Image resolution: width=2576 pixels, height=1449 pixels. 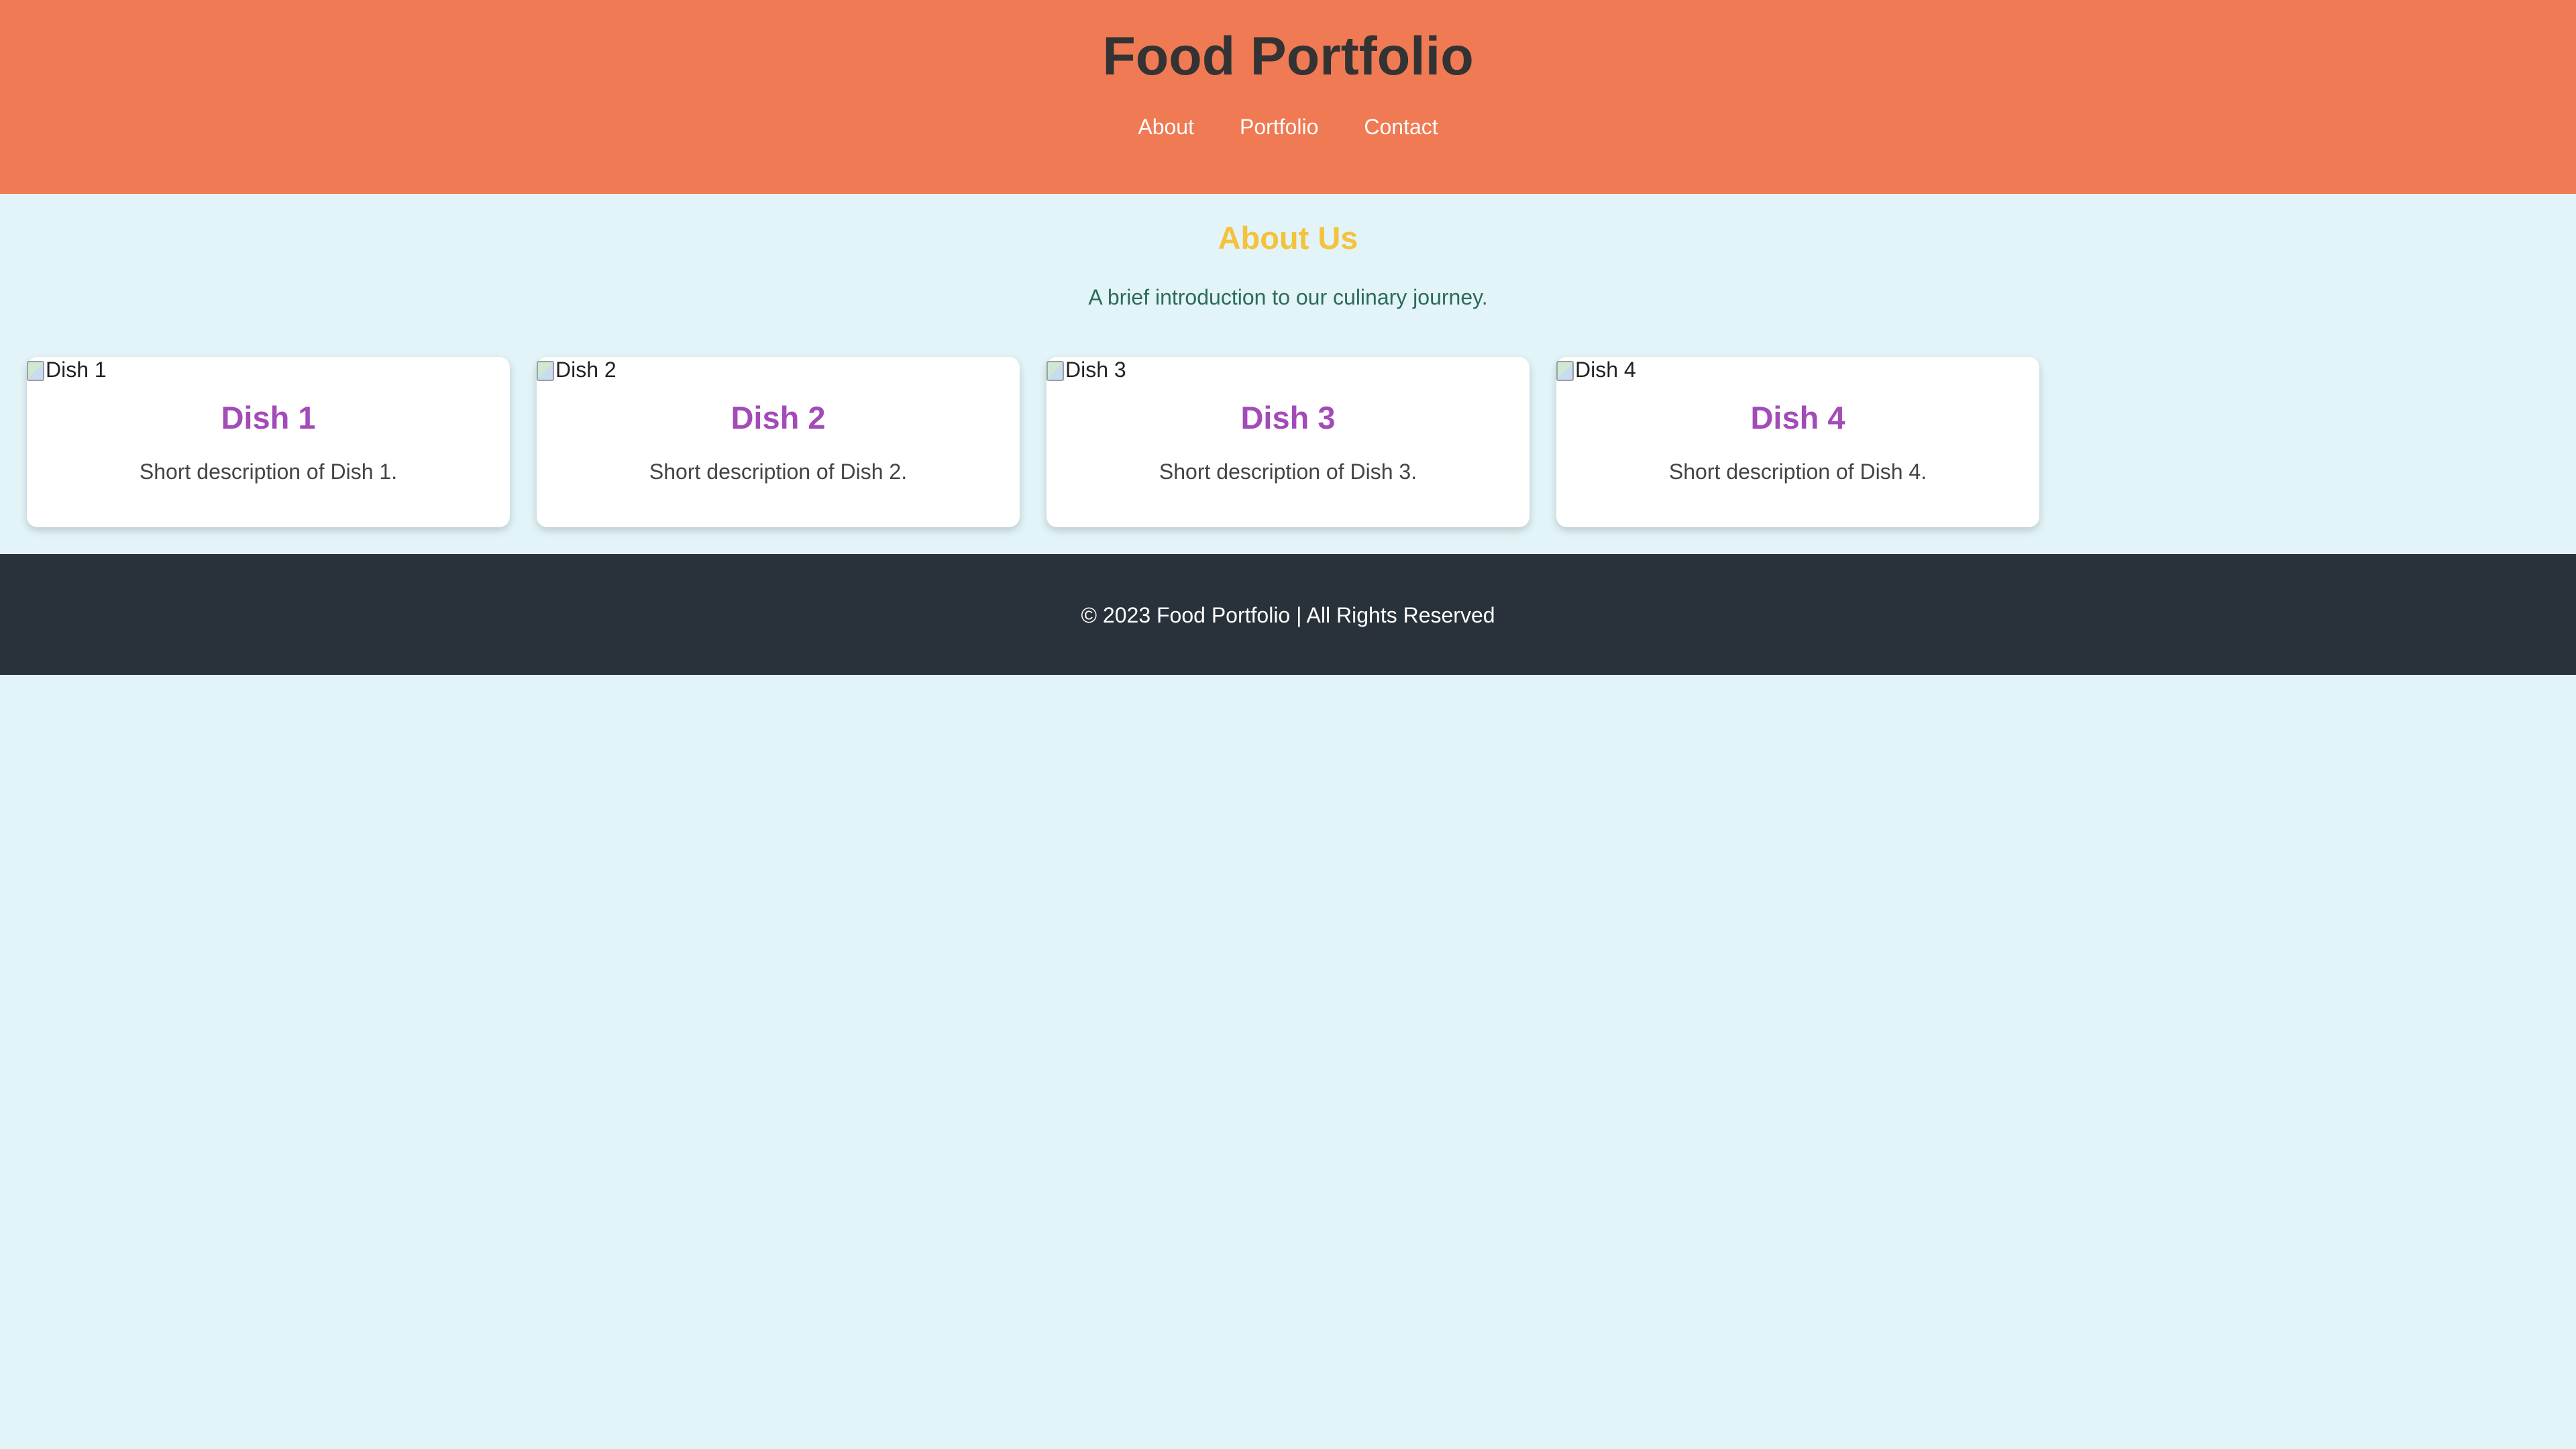 What do you see at coordinates (1288, 97) in the screenshot?
I see `site-header: Food Portfolio About Portfolio Contact` at bounding box center [1288, 97].